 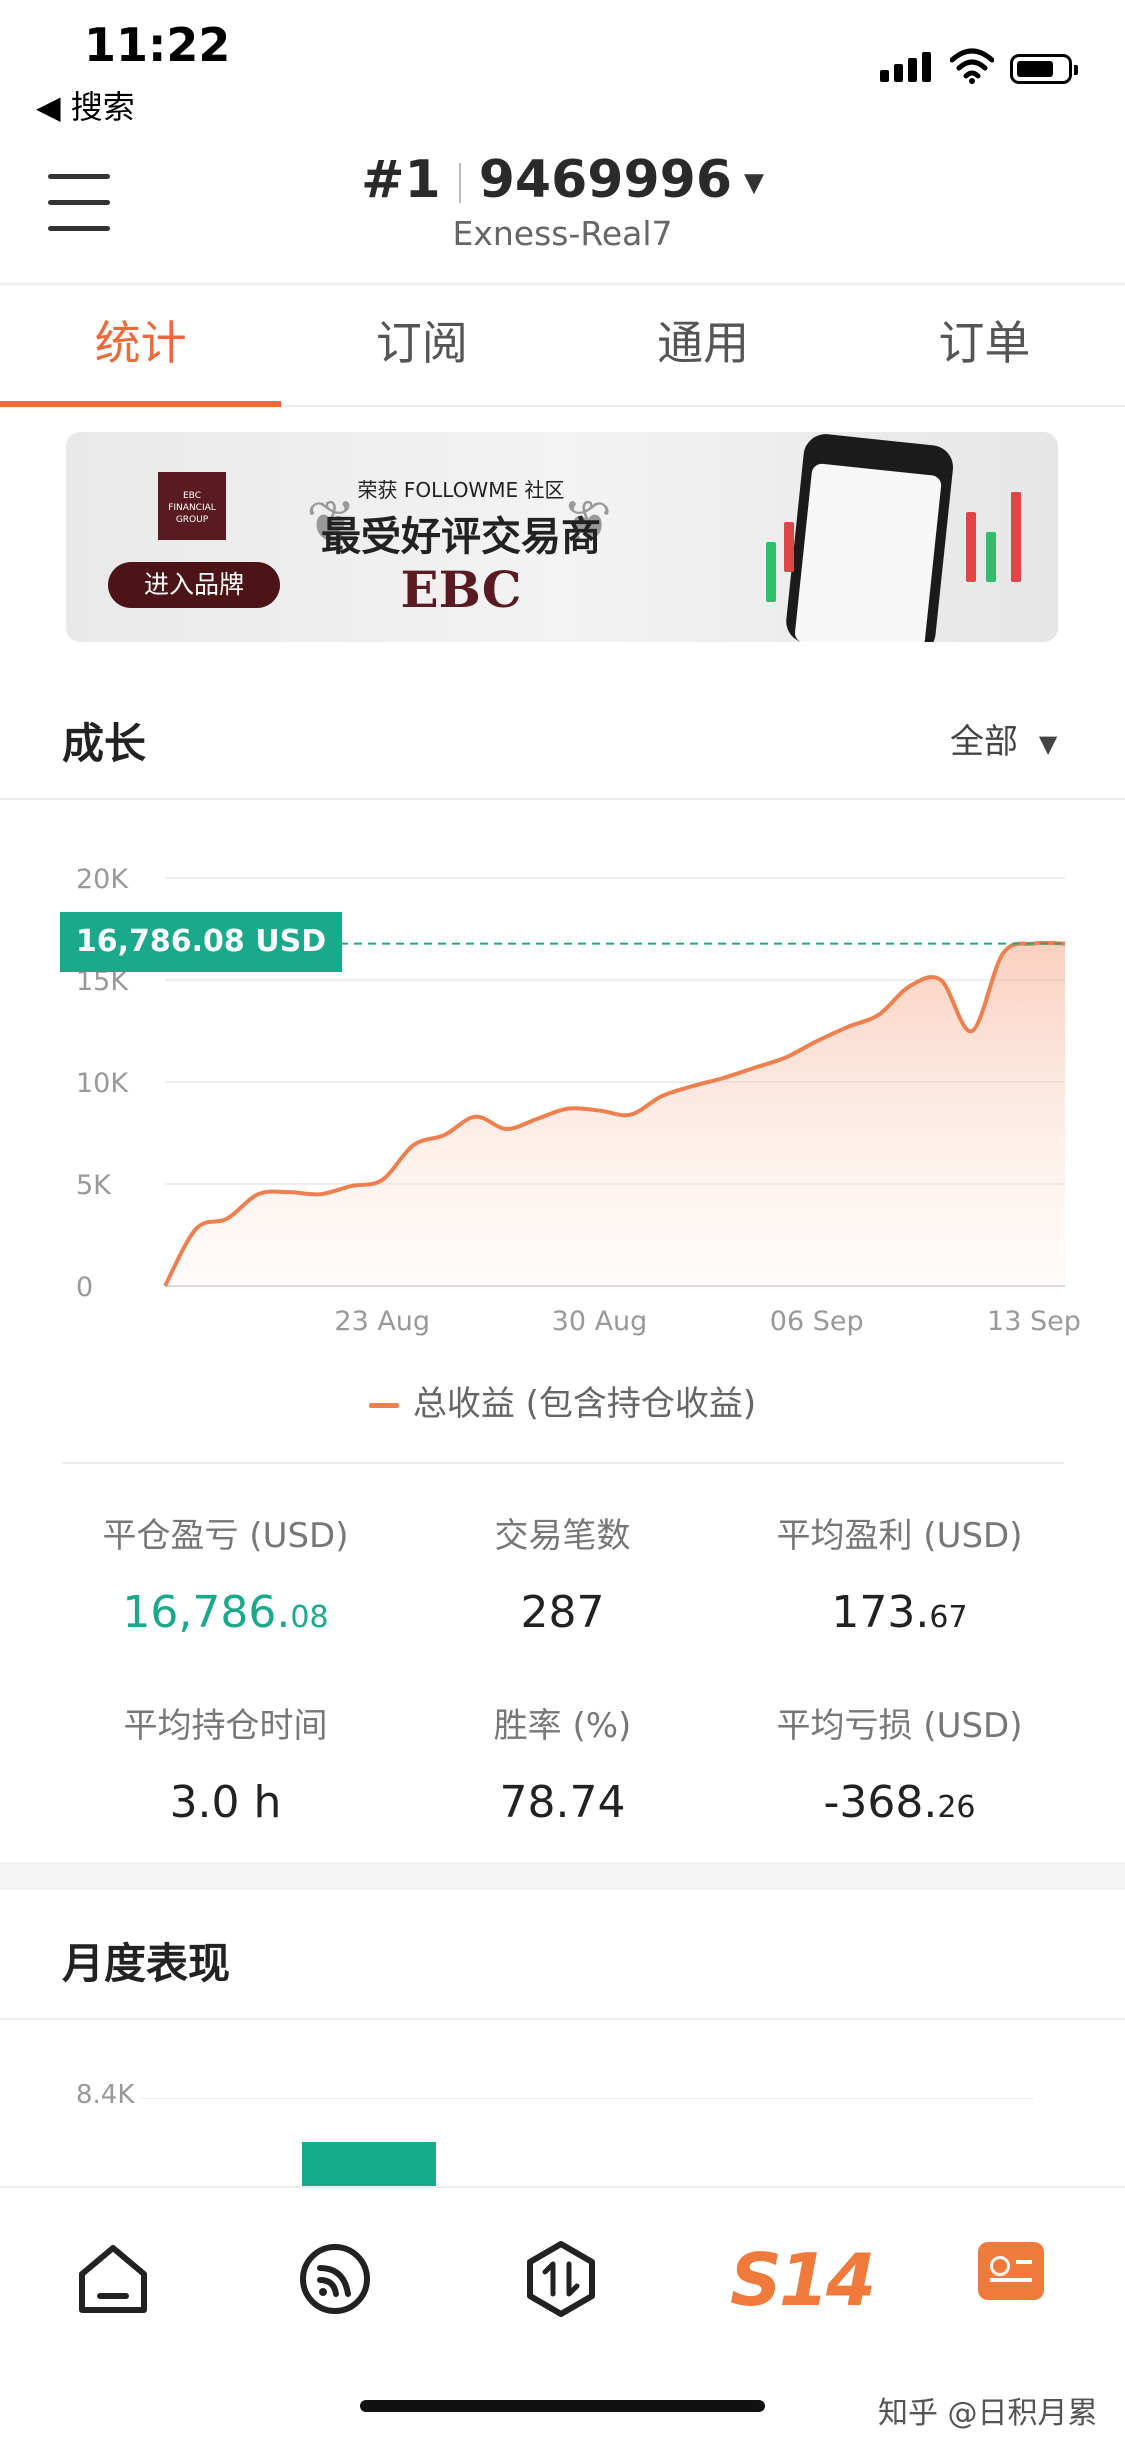 What do you see at coordinates (157, 45) in the screenshot?
I see `status-time: 11:22` at bounding box center [157, 45].